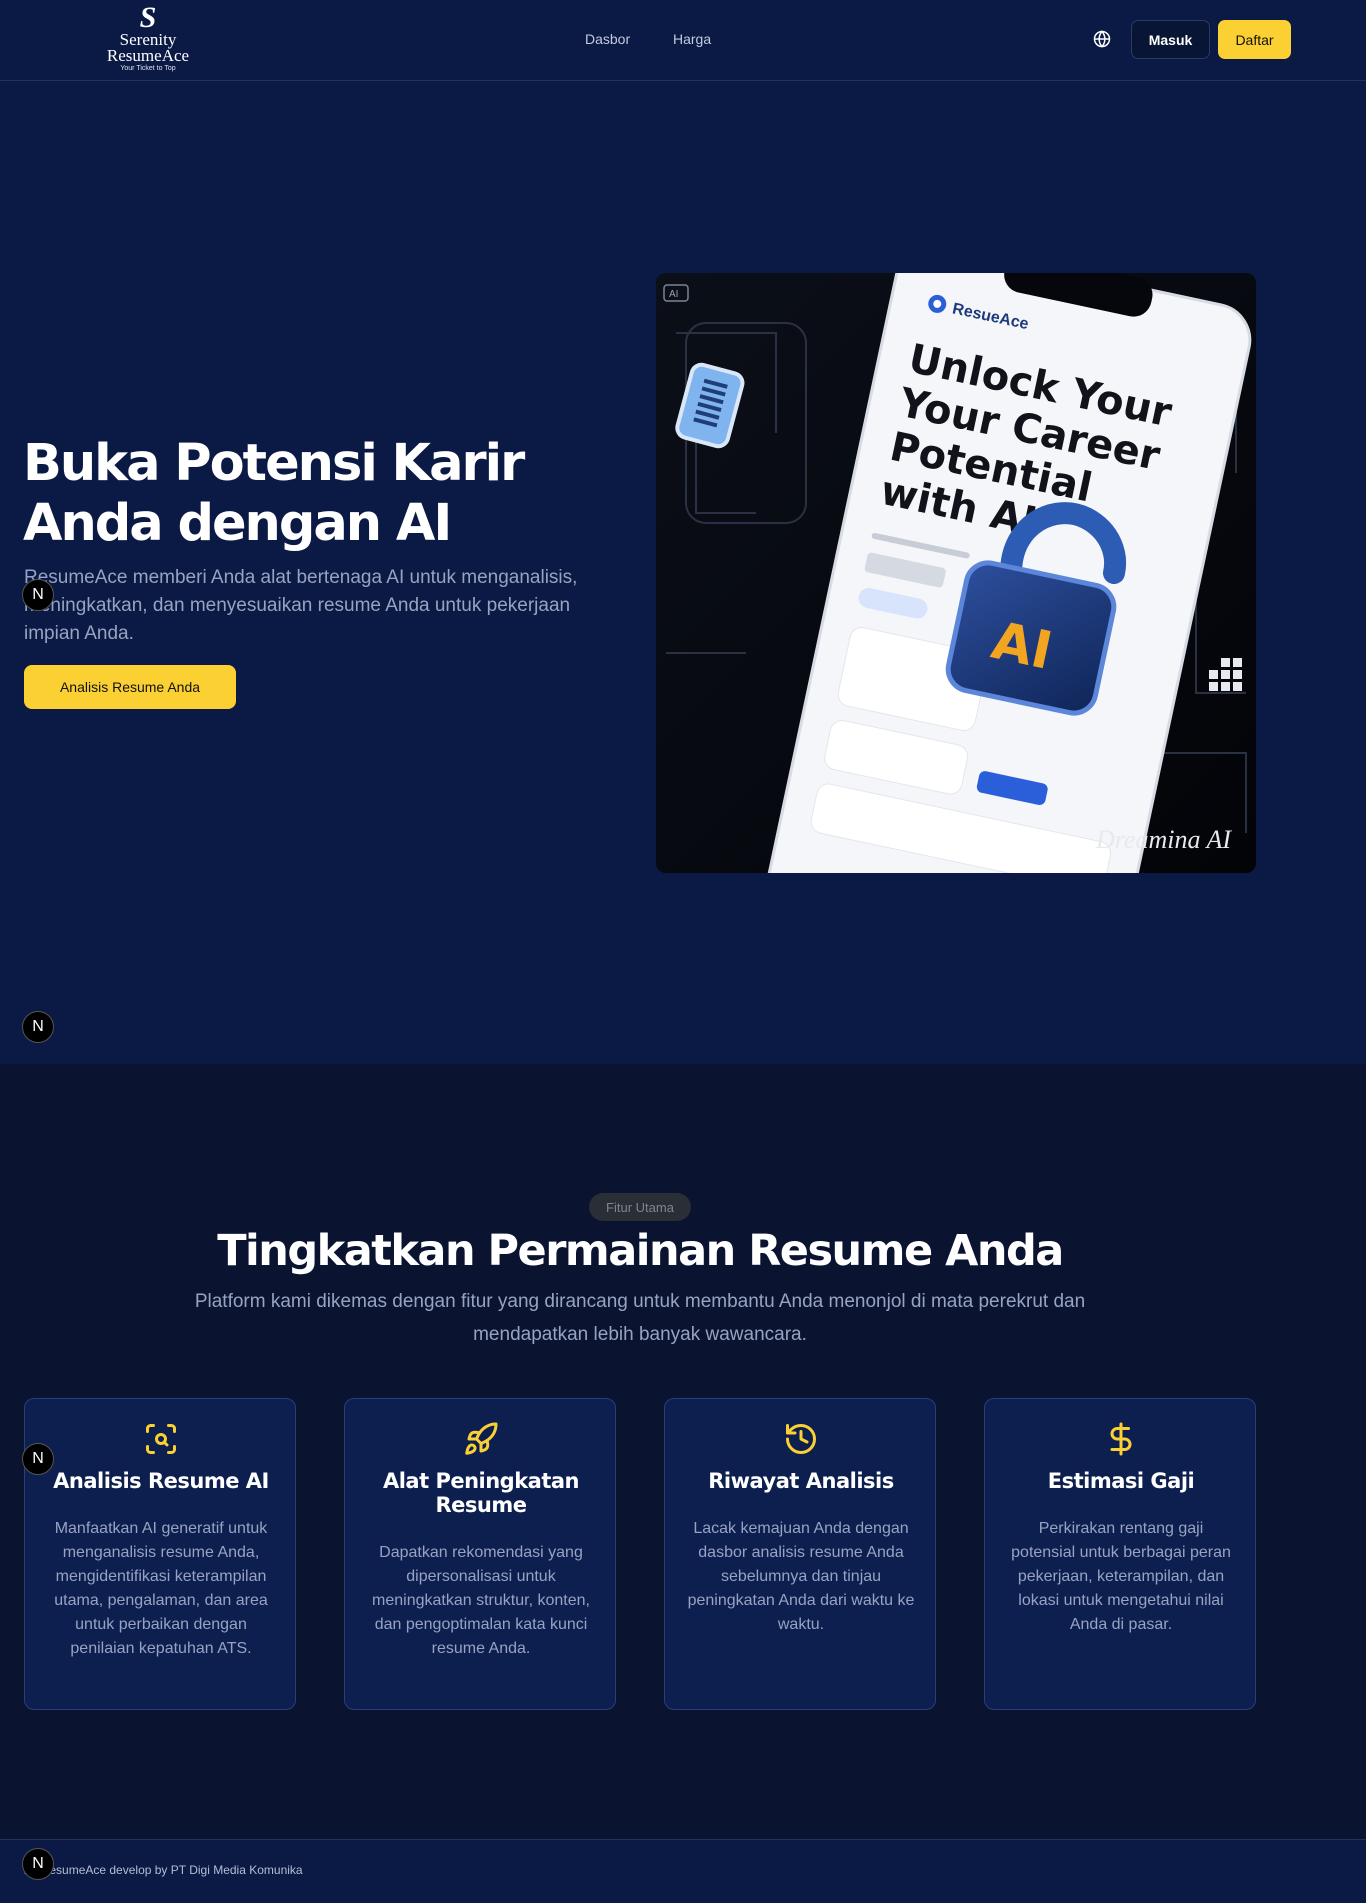  I want to click on globe-icon, so click(1102, 39).